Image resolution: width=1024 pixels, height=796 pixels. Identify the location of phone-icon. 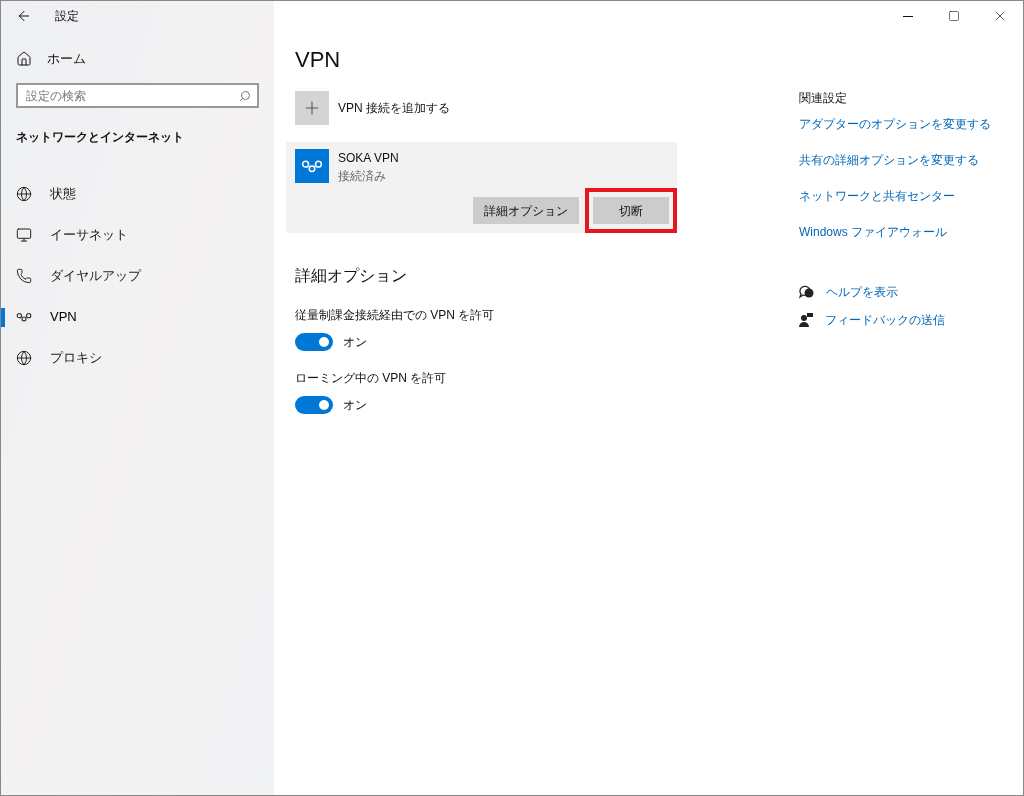
(24, 276).